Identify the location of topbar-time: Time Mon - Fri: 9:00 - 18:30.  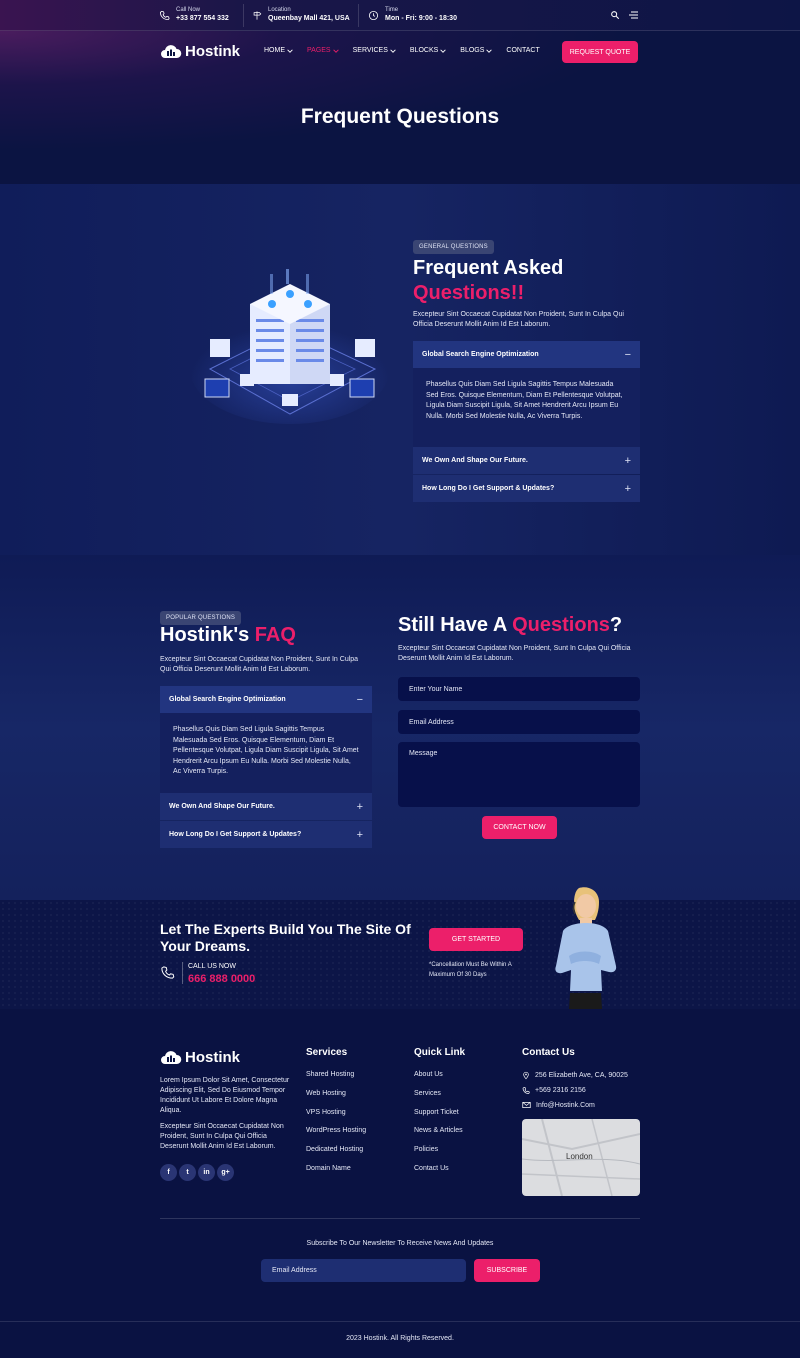
(412, 15).